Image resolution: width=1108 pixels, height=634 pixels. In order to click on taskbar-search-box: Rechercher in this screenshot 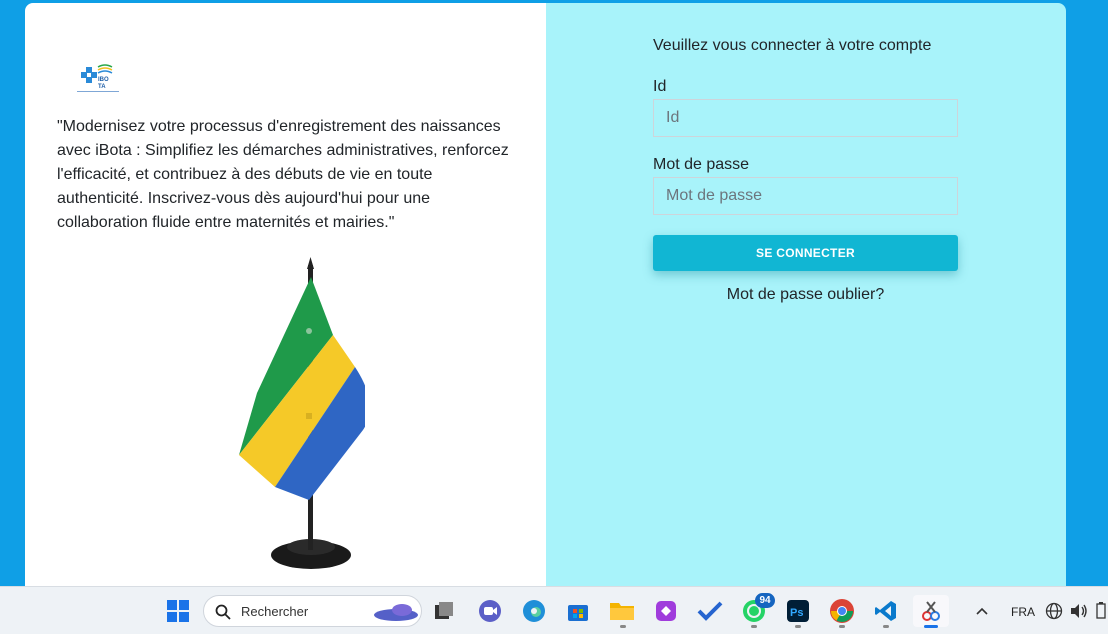, I will do `click(312, 611)`.